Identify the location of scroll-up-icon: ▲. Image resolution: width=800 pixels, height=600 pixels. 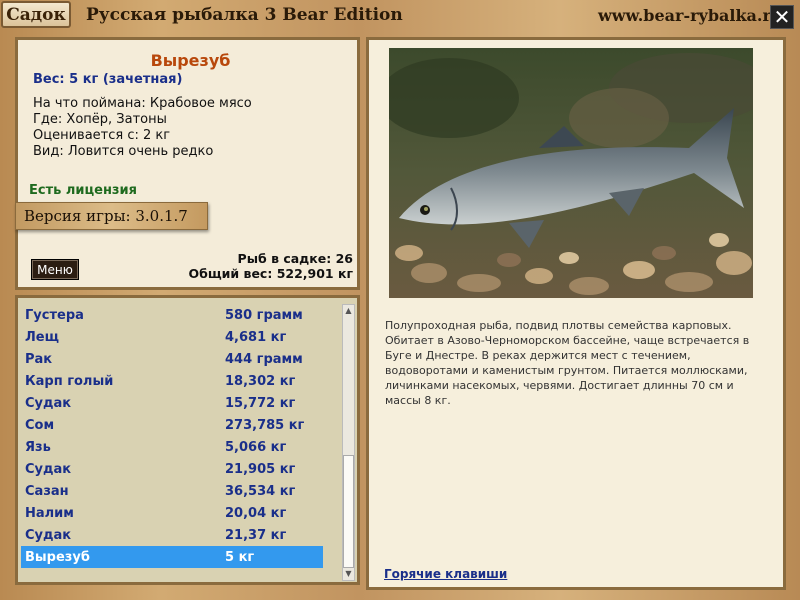
(348, 311).